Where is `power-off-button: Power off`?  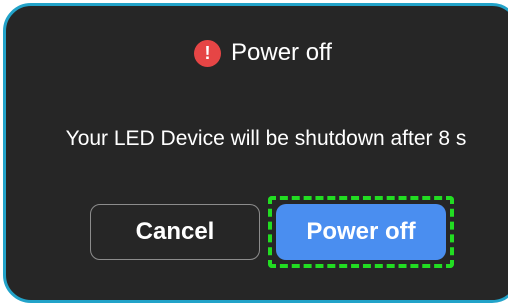 power-off-button: Power off is located at coordinates (361, 232).